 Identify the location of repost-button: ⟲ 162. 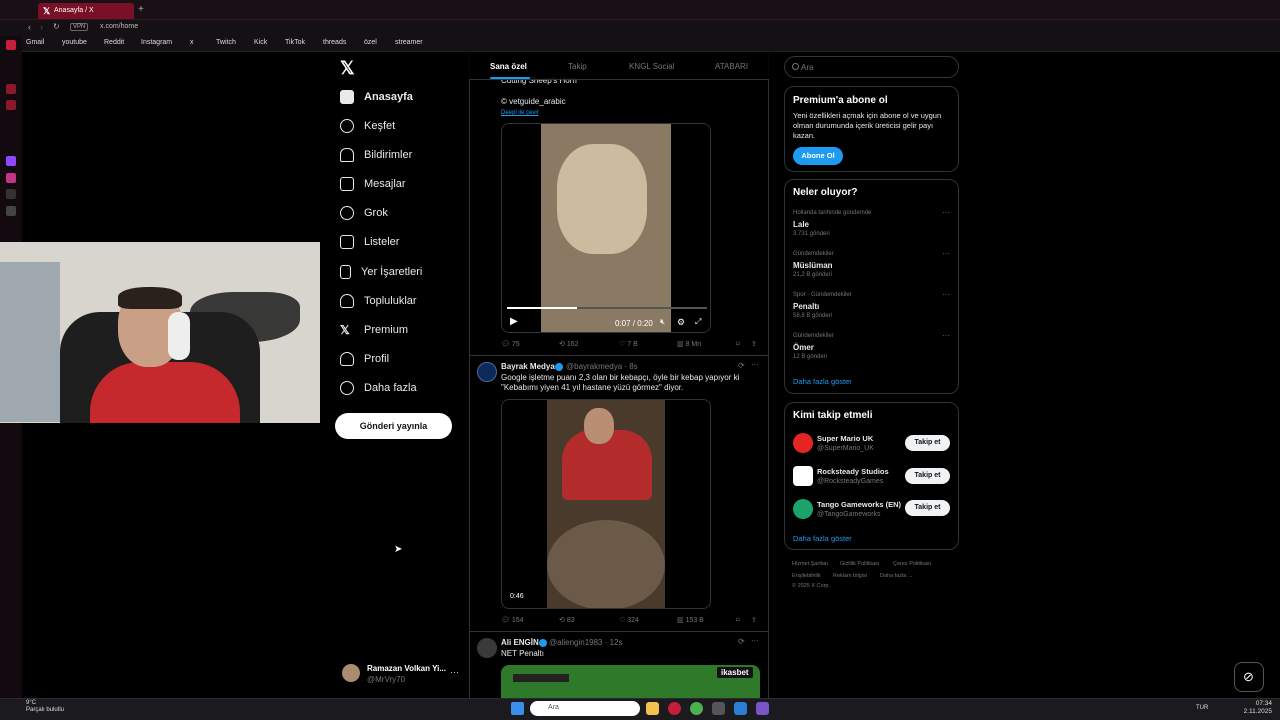
(569, 344).